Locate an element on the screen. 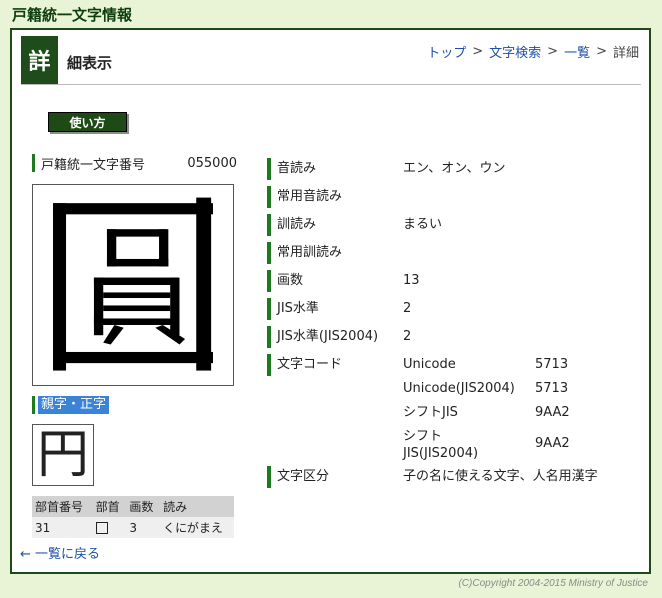 The height and width of the screenshot is (598, 662). info-row-kakusu: 画数 13 is located at coordinates (457, 282).